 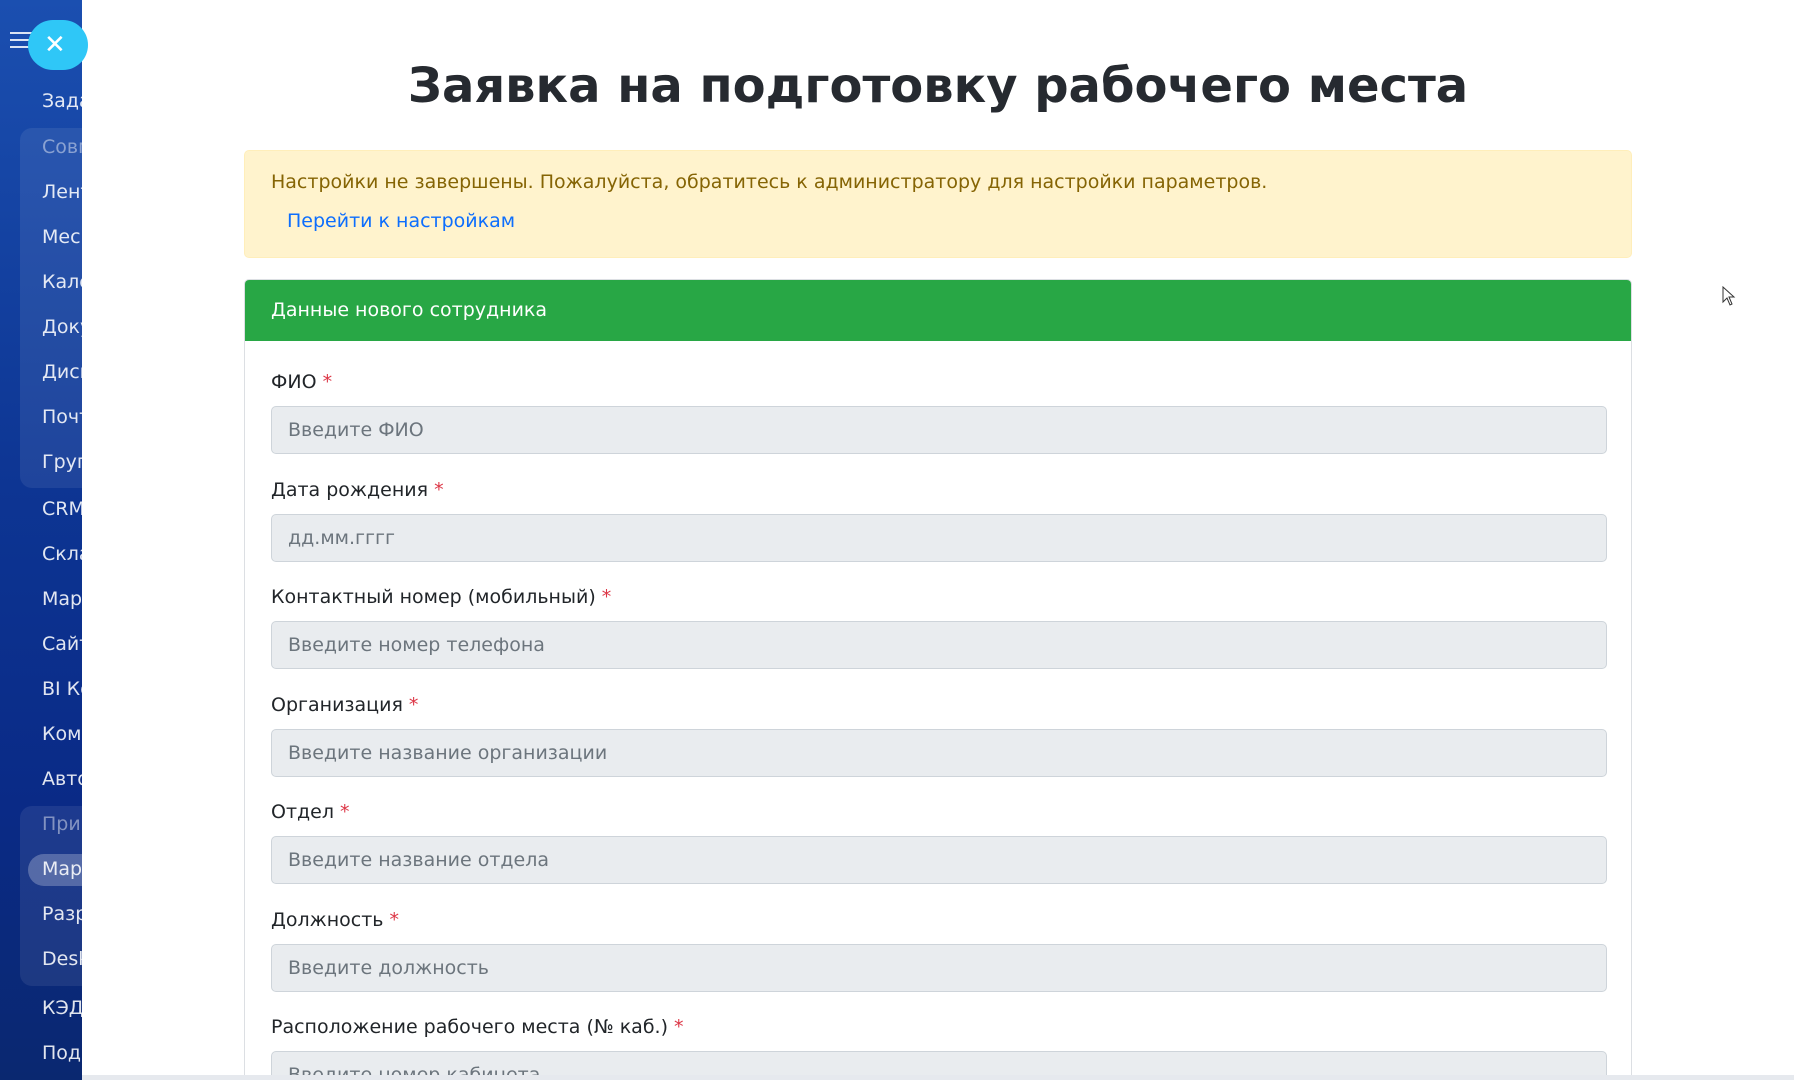 What do you see at coordinates (345, 705) in the screenshot?
I see `label-organization: Организация *` at bounding box center [345, 705].